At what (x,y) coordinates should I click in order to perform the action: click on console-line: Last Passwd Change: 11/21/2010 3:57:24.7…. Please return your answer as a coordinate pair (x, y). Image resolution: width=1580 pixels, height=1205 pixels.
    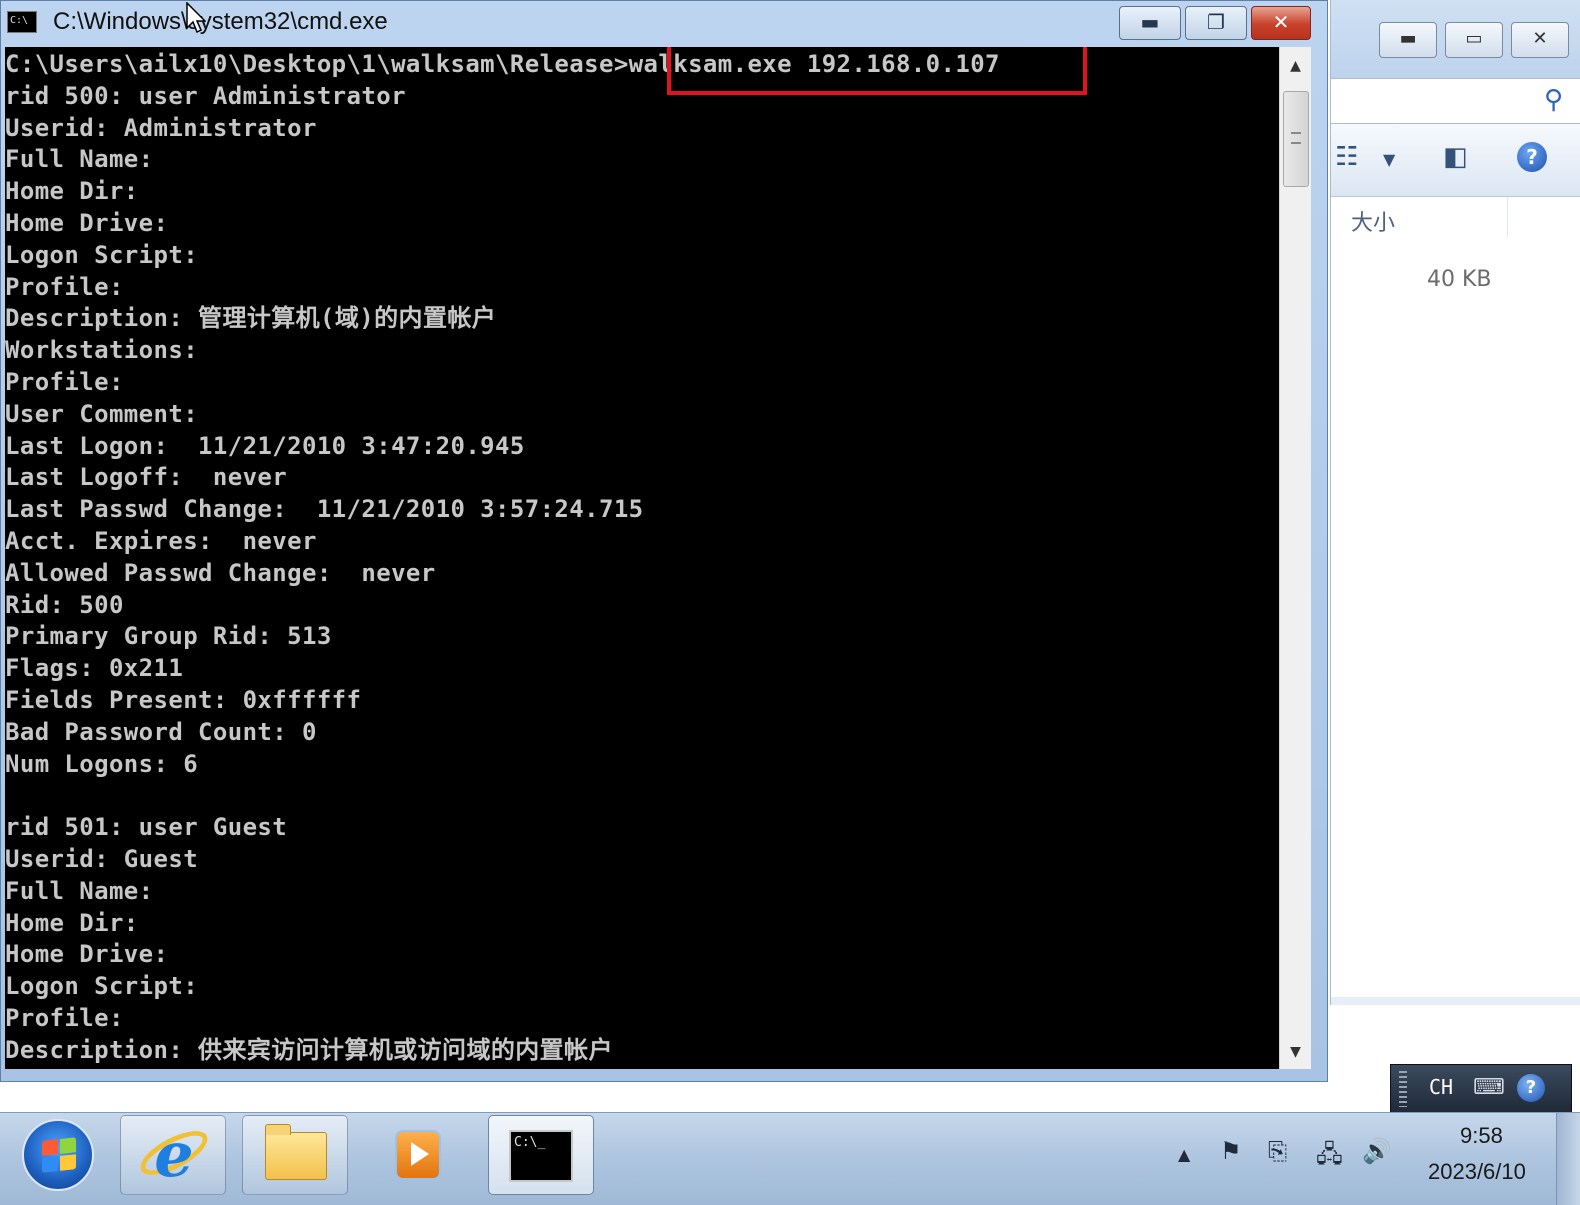
    Looking at the image, I should click on (324, 509).